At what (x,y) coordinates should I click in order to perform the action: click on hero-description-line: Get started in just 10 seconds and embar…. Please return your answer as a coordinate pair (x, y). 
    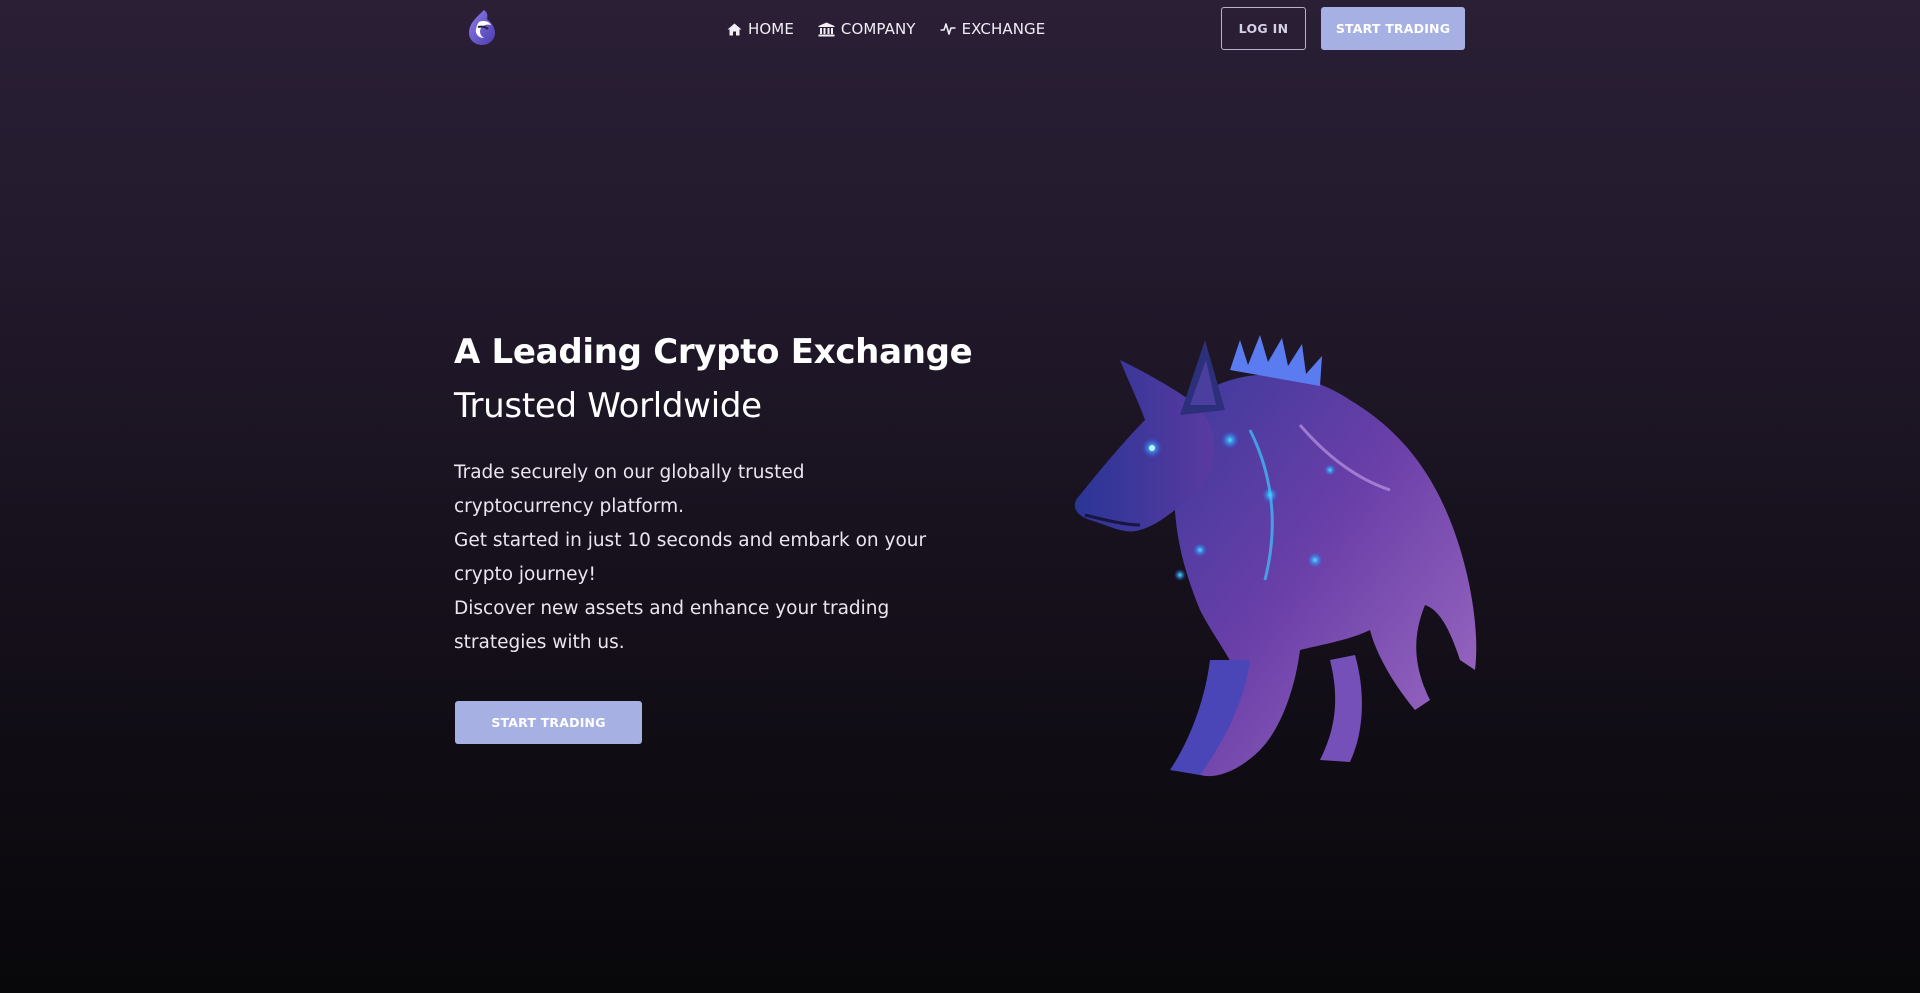
    Looking at the image, I should click on (690, 557).